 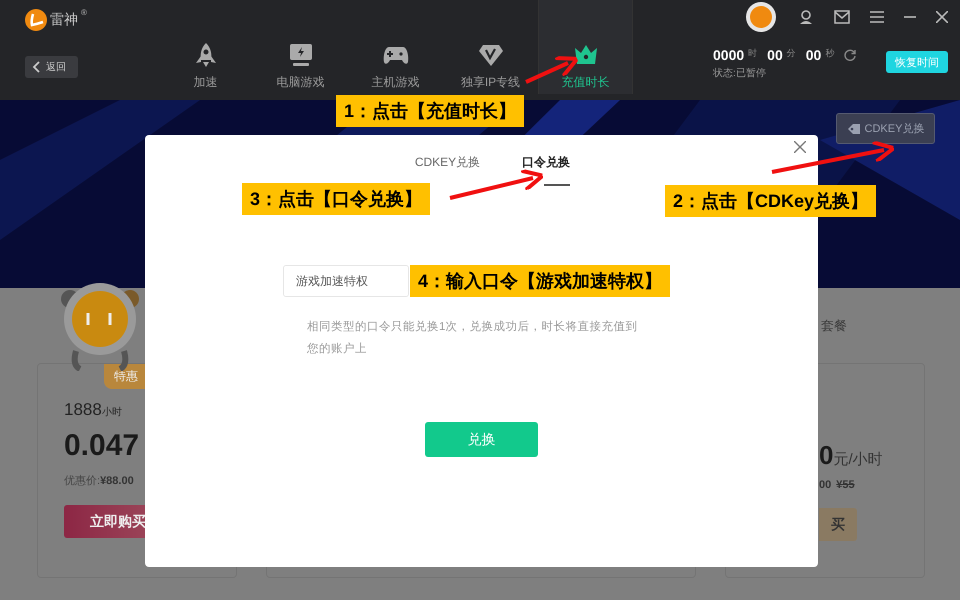 I want to click on hours-text: 1888小时, so click(x=93, y=410).